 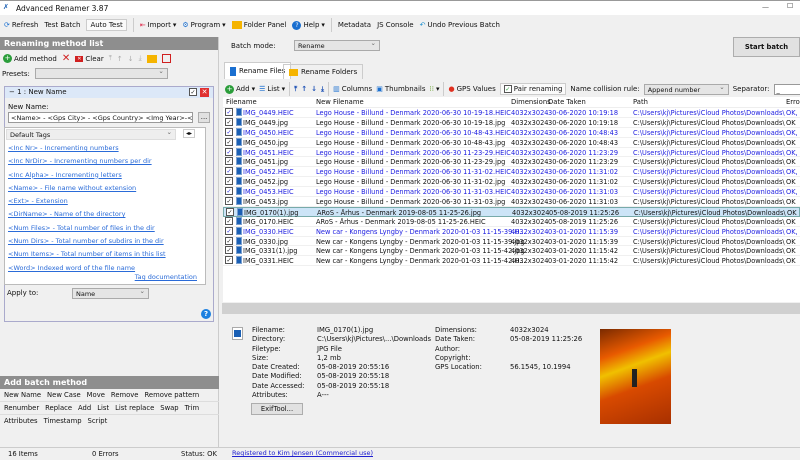 I want to click on method-enabled-checkbox: ✓, so click(x=193, y=92).